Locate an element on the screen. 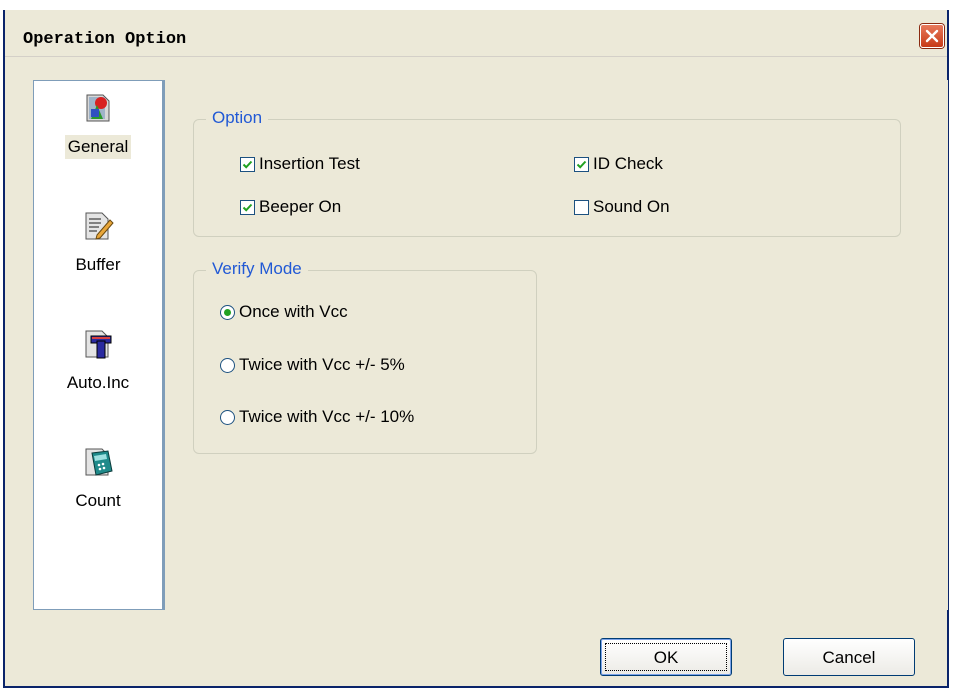 The width and height of the screenshot is (953, 692). sidebar-item-label: Count is located at coordinates (98, 500).